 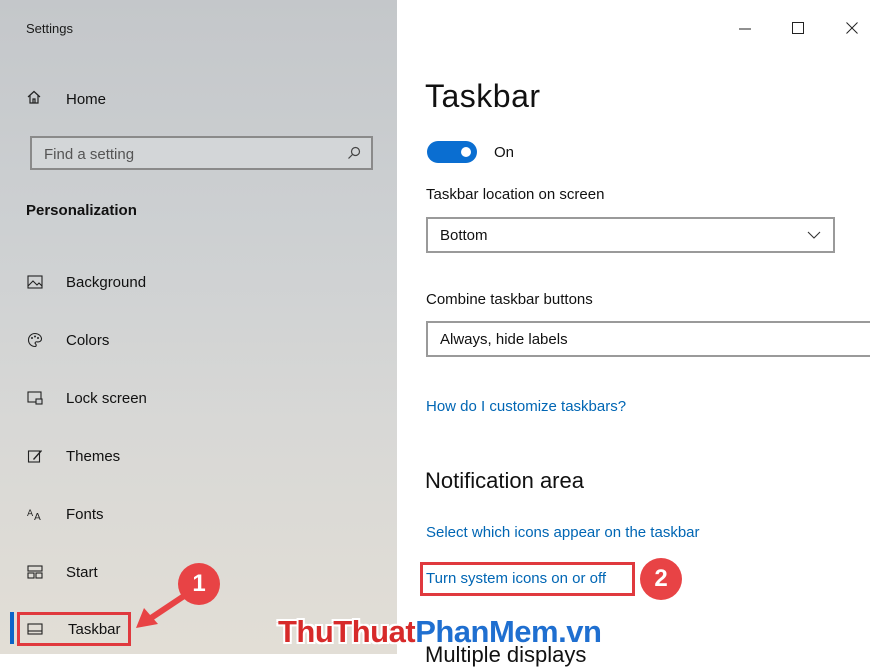 What do you see at coordinates (81, 210) in the screenshot?
I see `section-heading: Personalization` at bounding box center [81, 210].